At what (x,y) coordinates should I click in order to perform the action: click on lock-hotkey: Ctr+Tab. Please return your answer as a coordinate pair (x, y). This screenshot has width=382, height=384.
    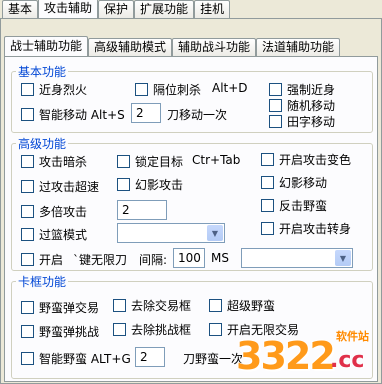
    Looking at the image, I should click on (216, 160).